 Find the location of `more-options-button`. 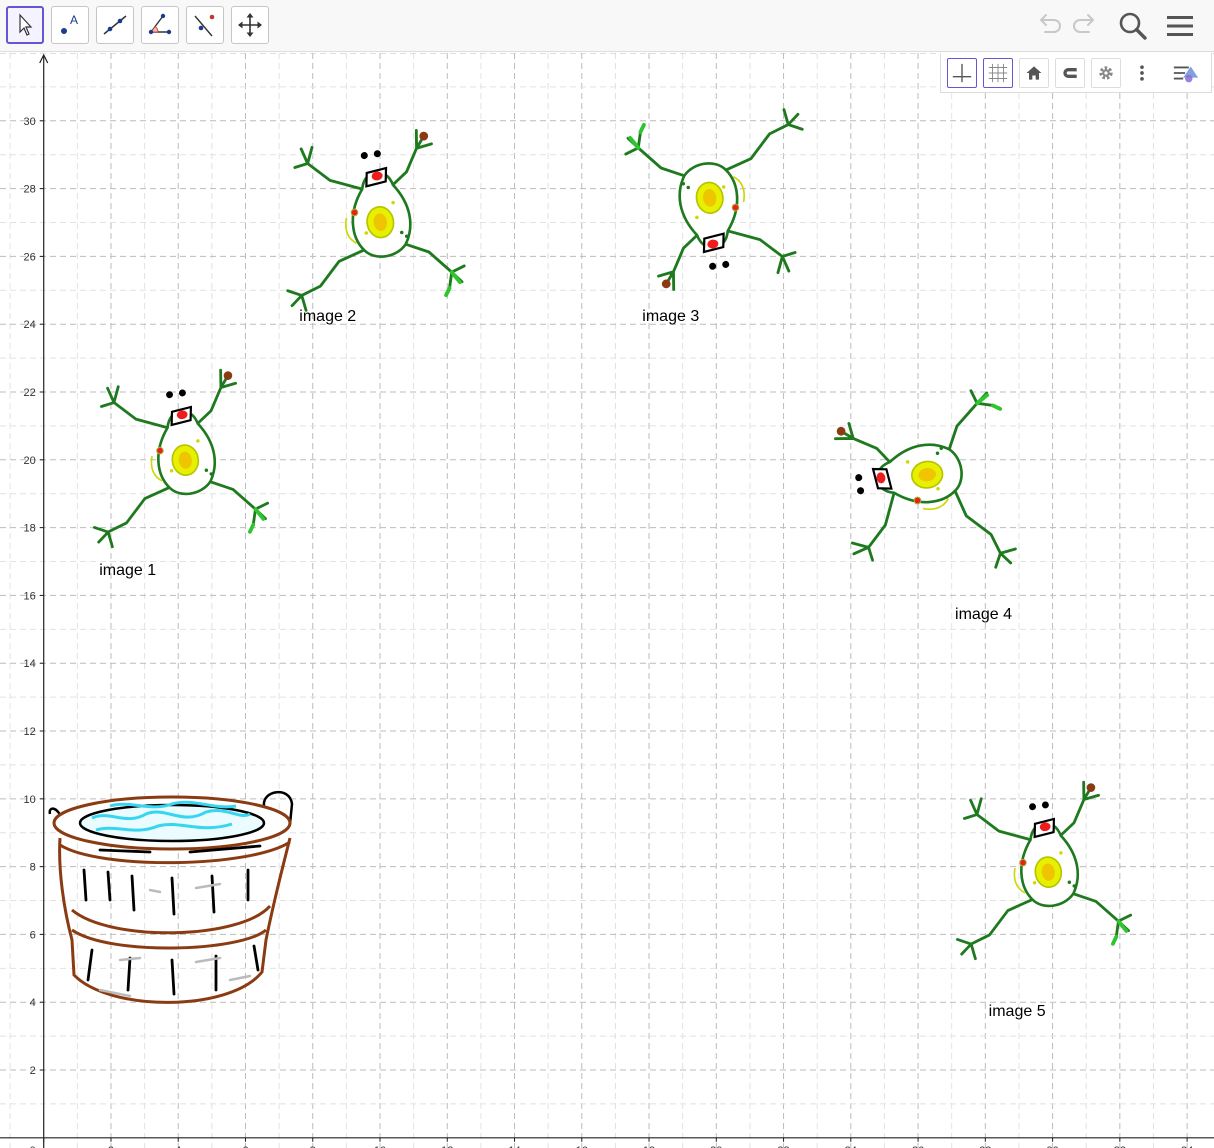

more-options-button is located at coordinates (1142, 73).